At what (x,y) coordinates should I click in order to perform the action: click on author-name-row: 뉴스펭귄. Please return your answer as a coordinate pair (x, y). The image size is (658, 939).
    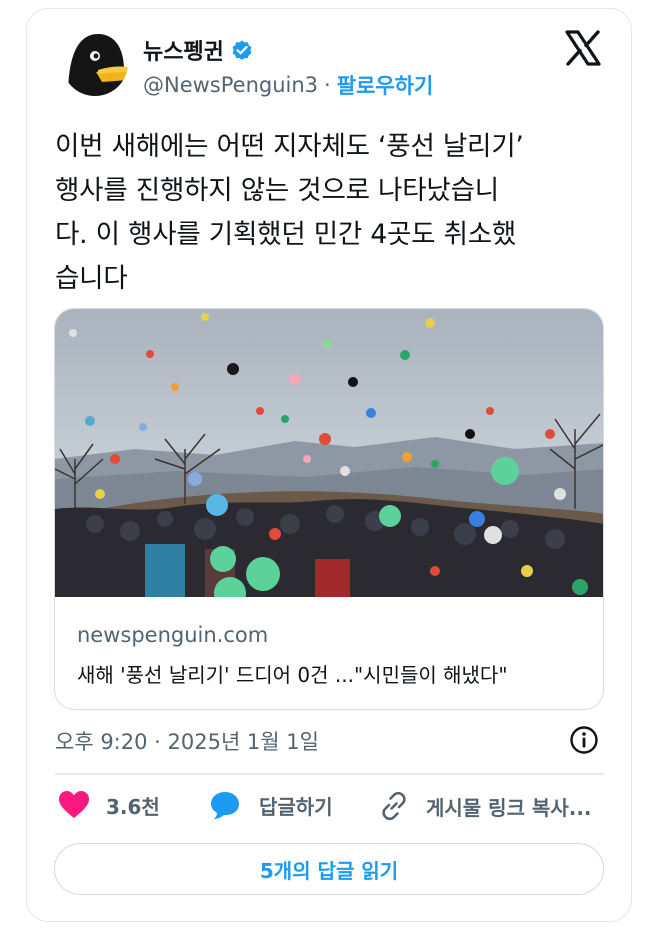
    Looking at the image, I should click on (198, 50).